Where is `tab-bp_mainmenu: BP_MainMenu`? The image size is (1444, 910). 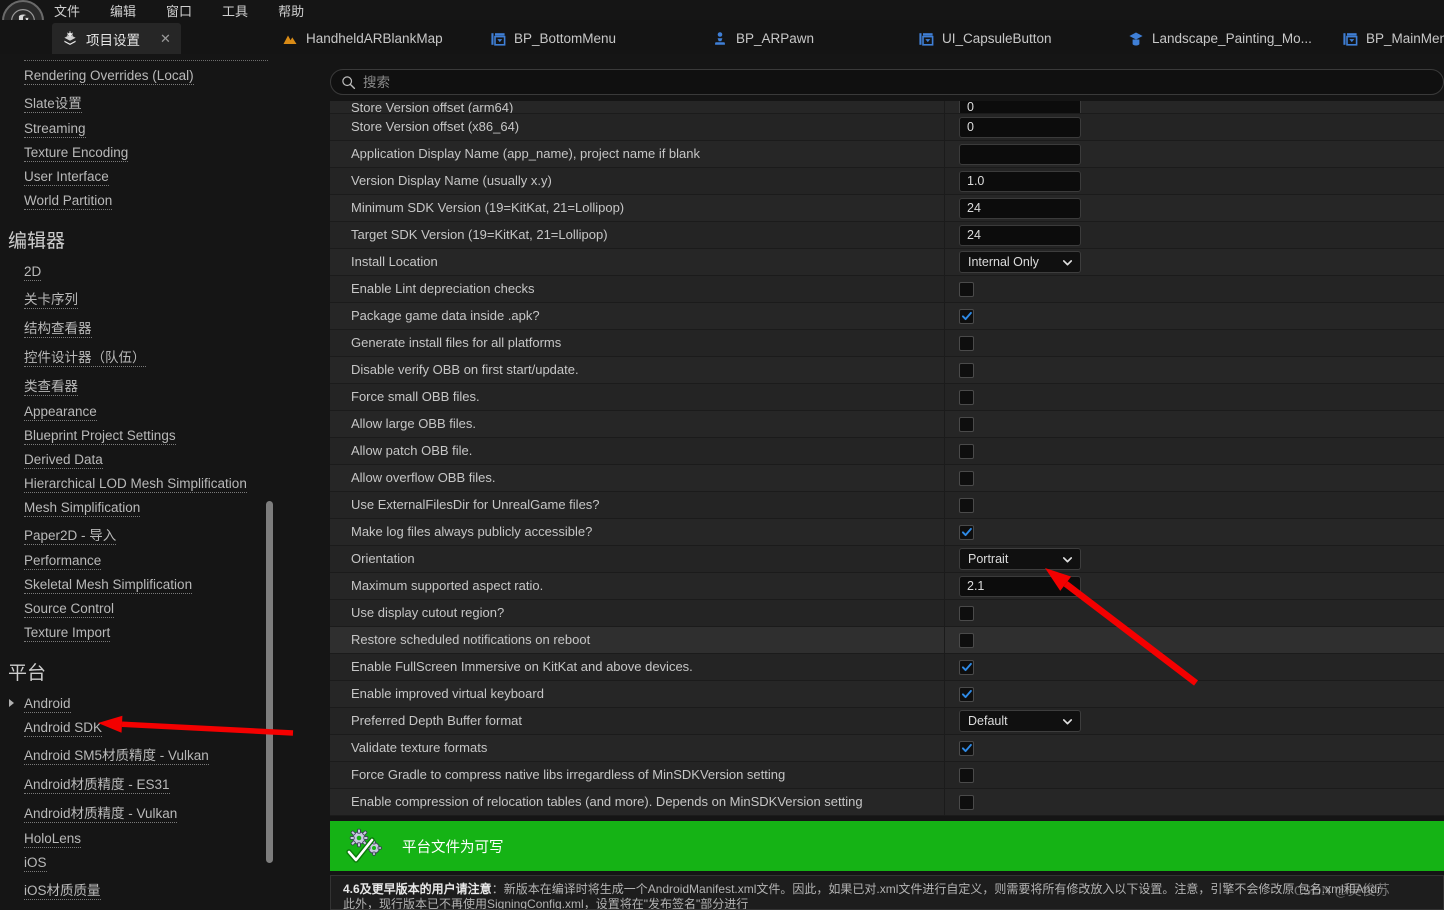 tab-bp_mainmenu: BP_MainMenu is located at coordinates (1388, 38).